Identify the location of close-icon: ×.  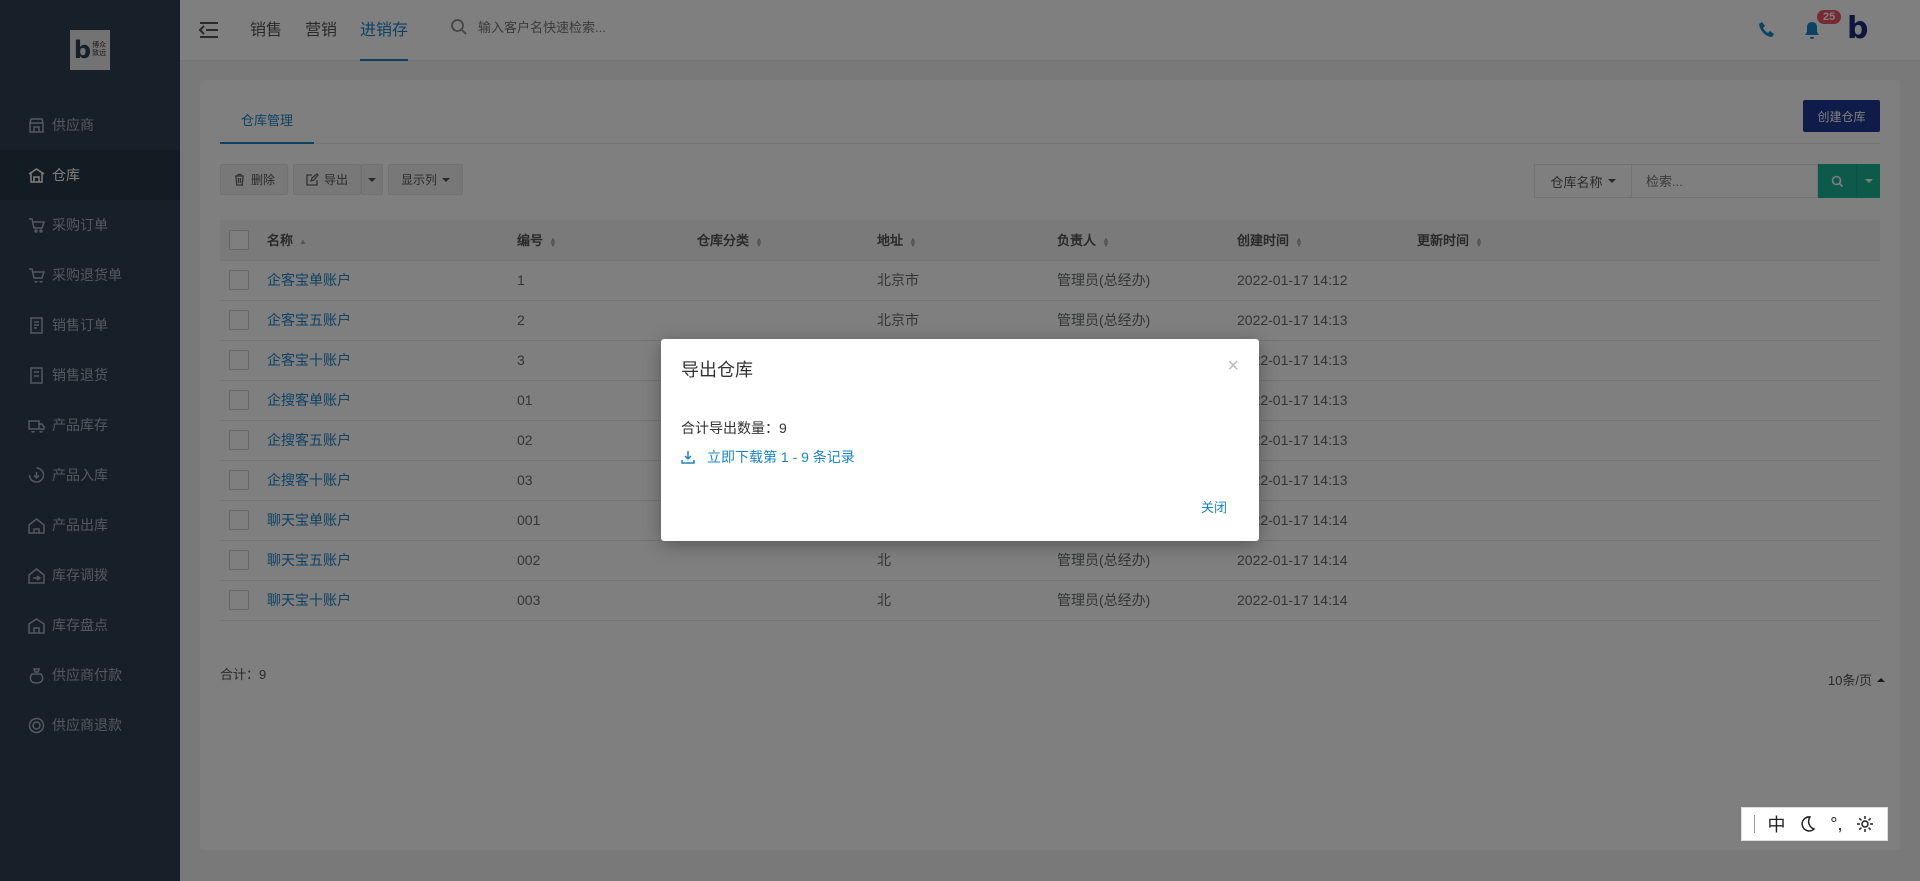
(1233, 366).